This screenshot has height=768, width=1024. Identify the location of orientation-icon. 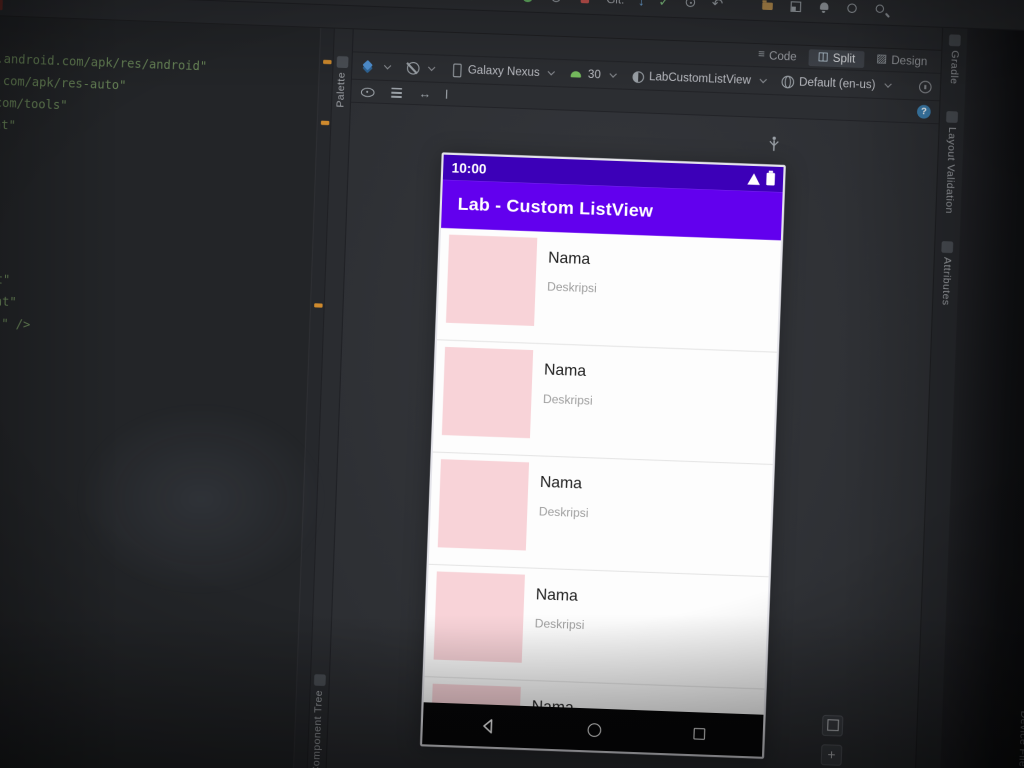
(412, 67).